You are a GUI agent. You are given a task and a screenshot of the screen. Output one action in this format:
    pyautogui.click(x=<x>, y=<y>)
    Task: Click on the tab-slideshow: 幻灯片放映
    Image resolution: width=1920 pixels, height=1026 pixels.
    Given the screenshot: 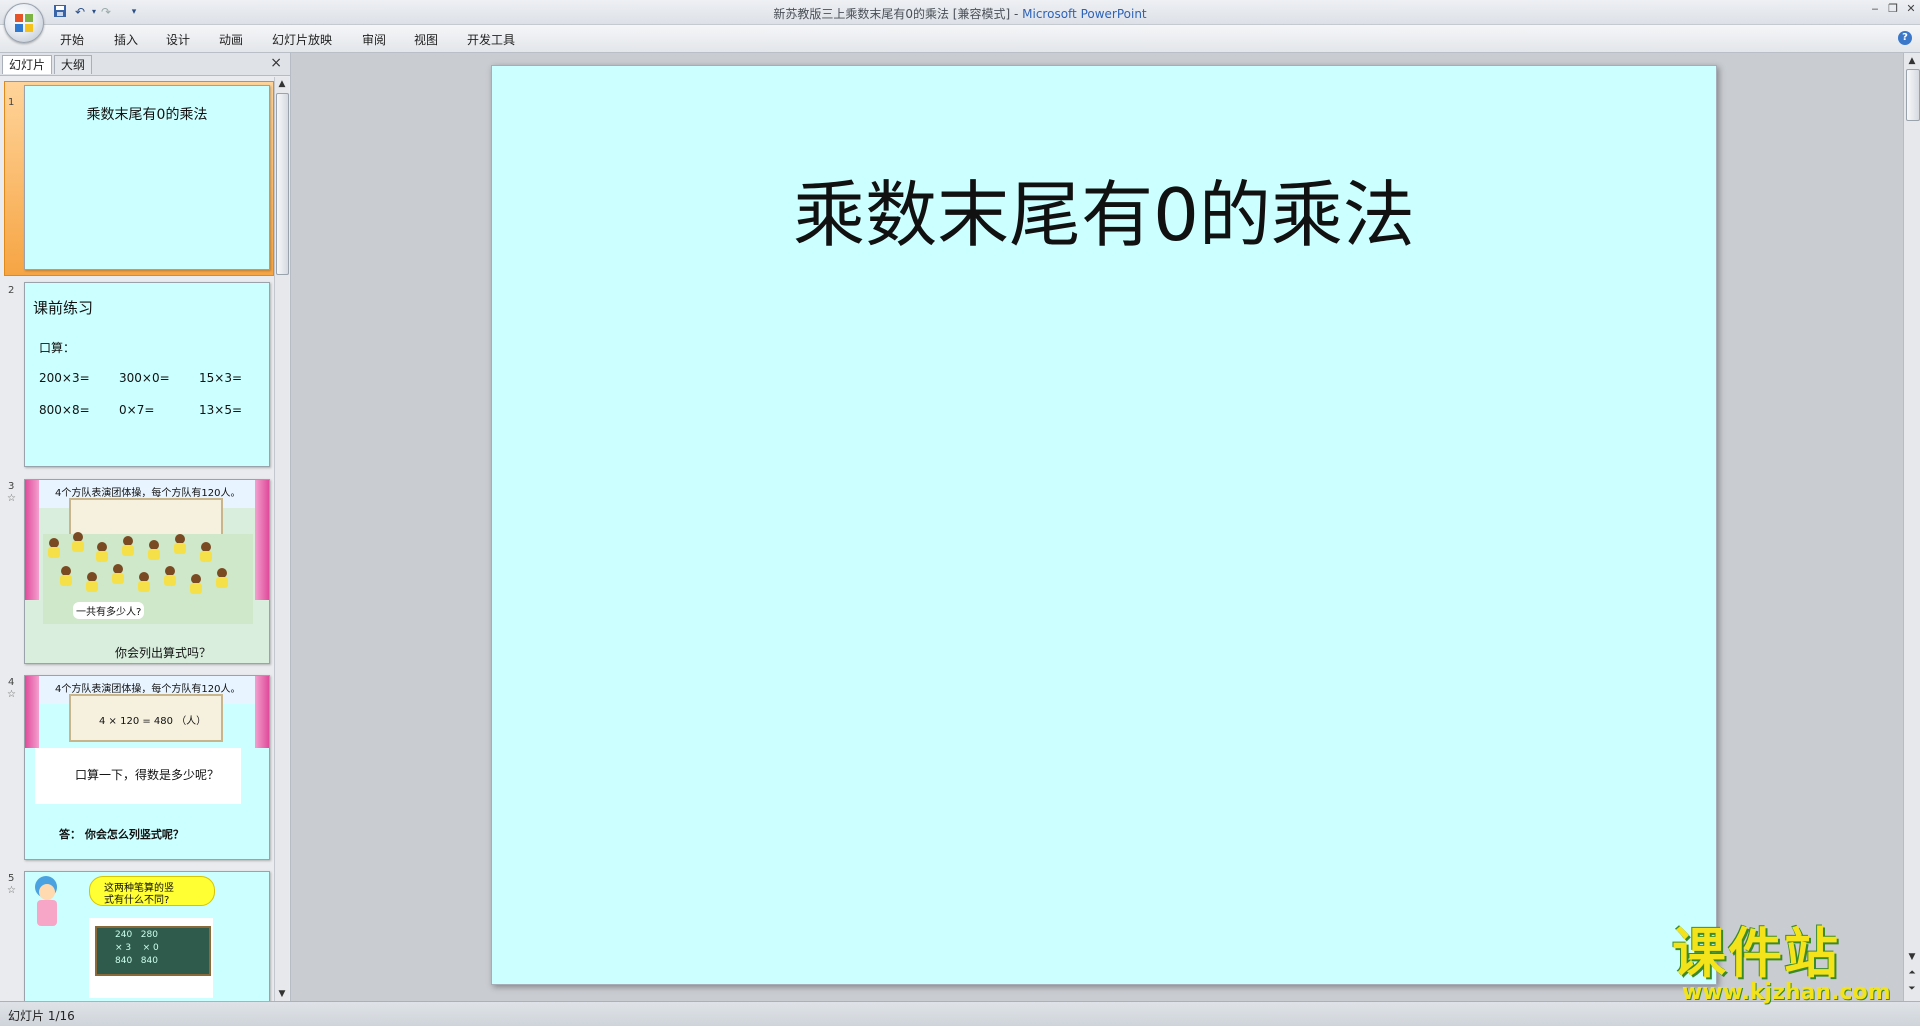 What is the action you would take?
    pyautogui.click(x=302, y=39)
    